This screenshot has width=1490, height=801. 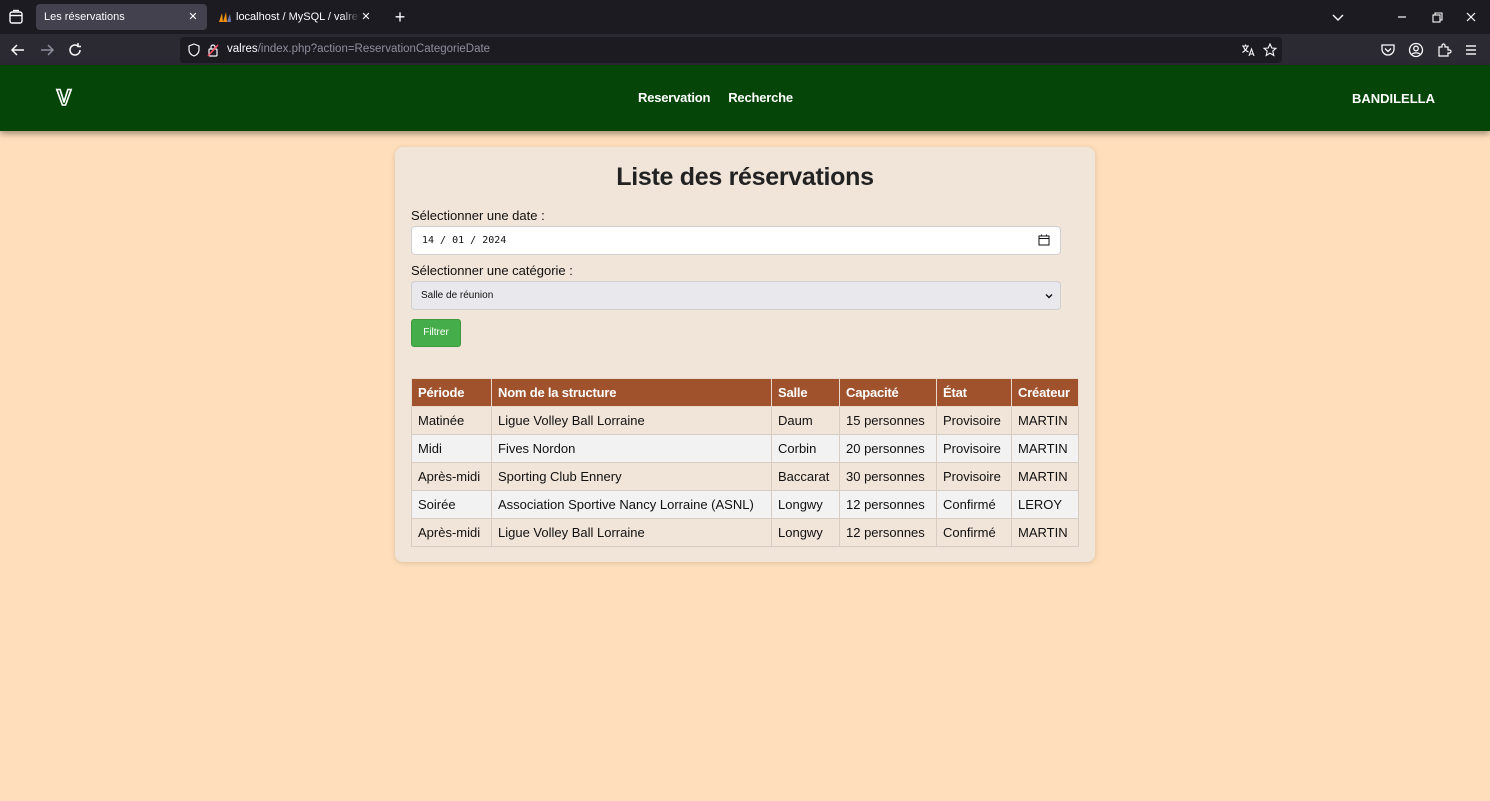 I want to click on browser-tab-phpmyadmin: localhost / MySQL / valres / uti ✕, so click(x=295, y=17).